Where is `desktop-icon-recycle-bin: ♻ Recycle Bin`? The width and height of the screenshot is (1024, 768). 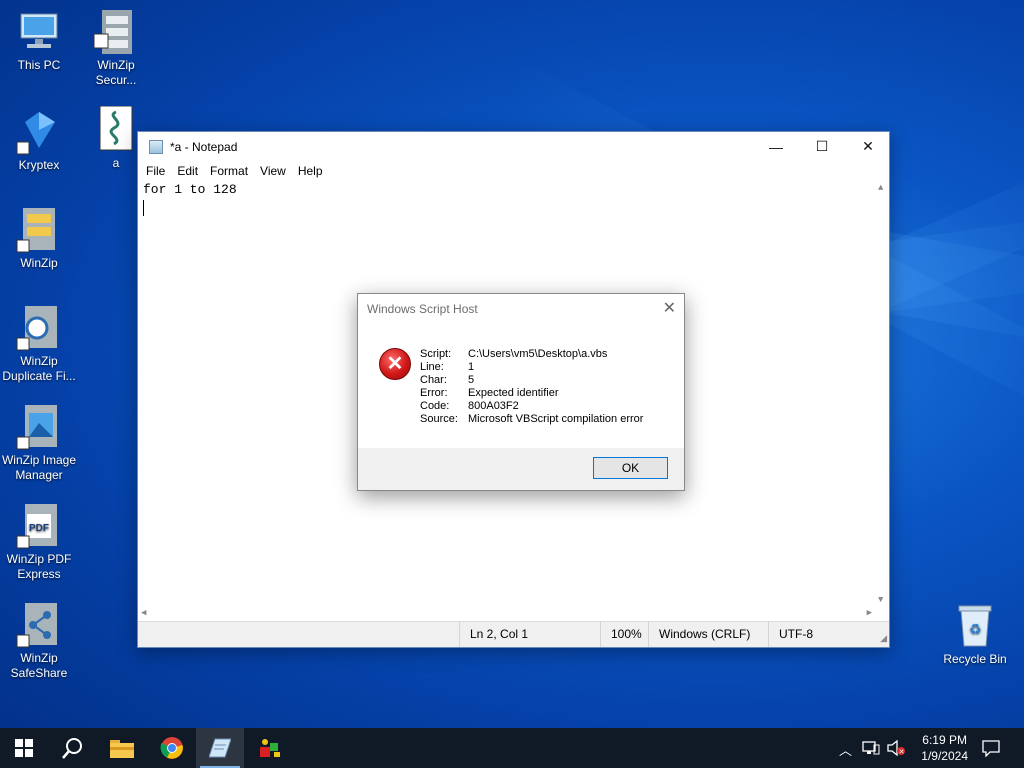 desktop-icon-recycle-bin: ♻ Recycle Bin is located at coordinates (975, 634).